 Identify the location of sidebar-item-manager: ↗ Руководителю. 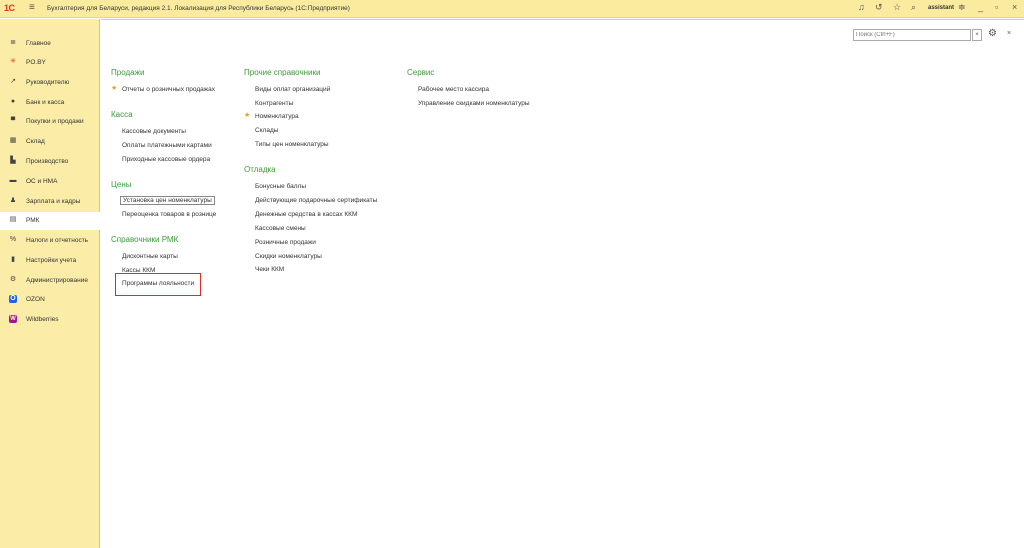
(50, 83).